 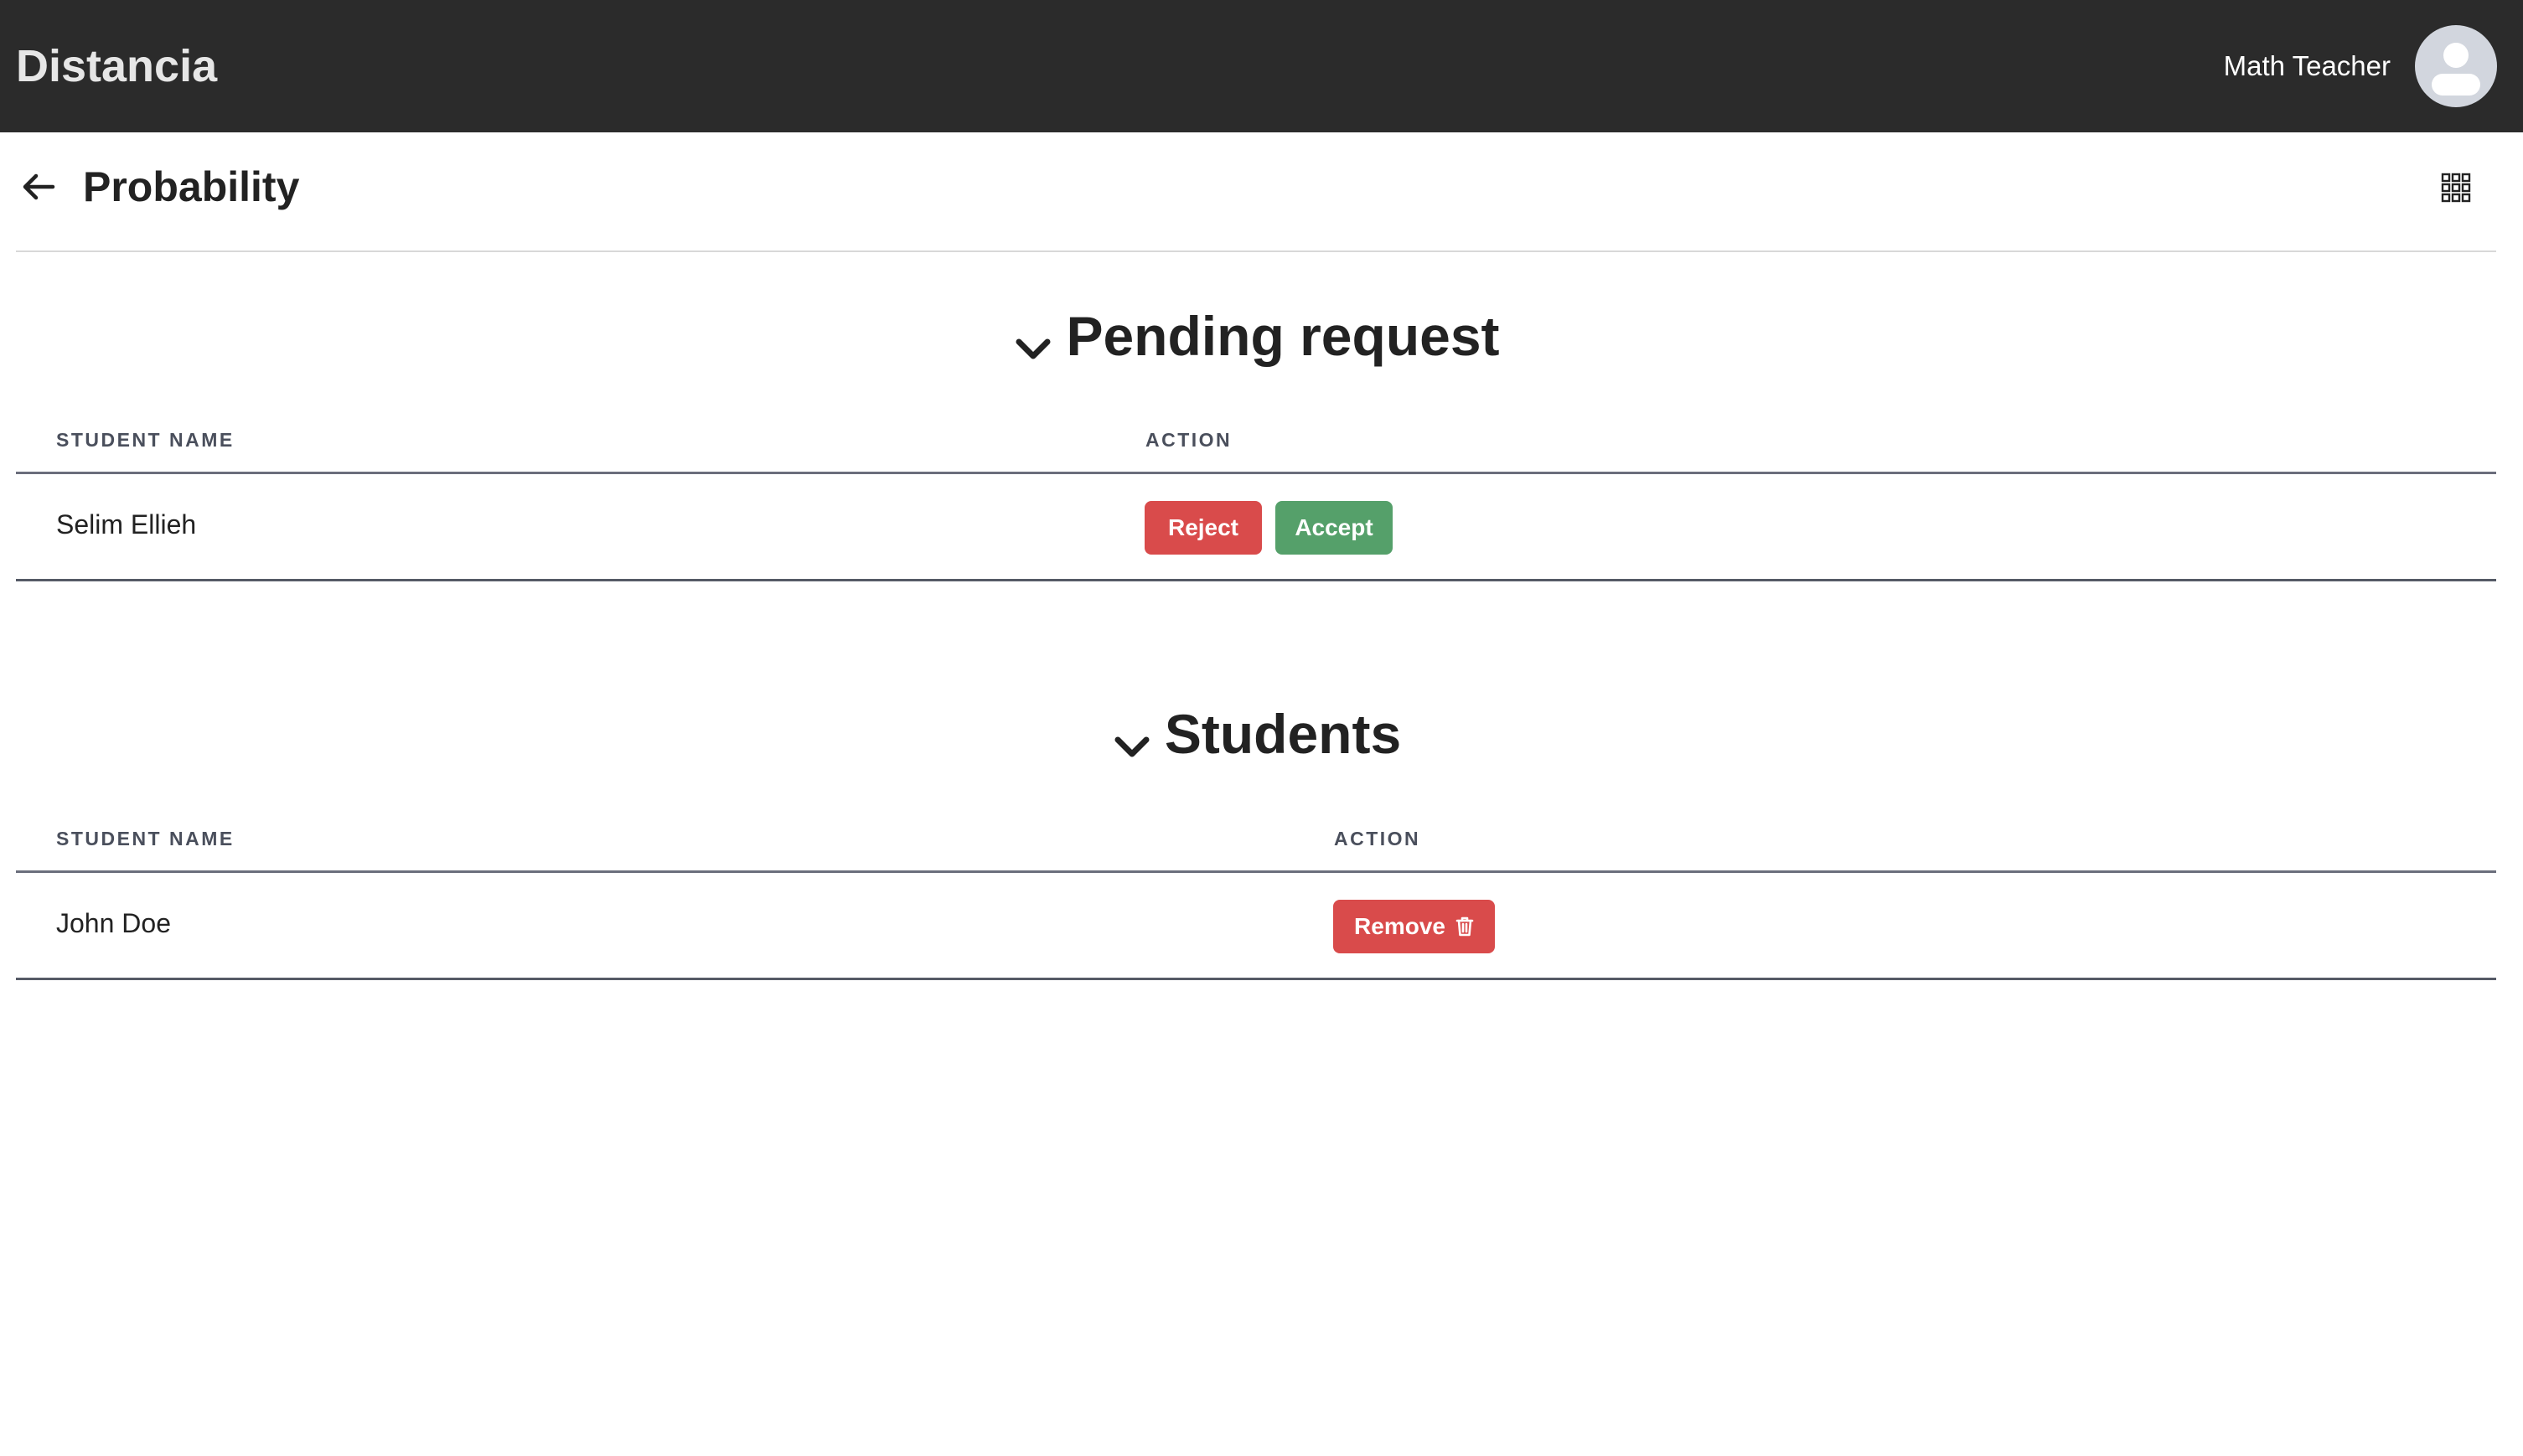 I want to click on brand-logo: Distancia, so click(x=117, y=66).